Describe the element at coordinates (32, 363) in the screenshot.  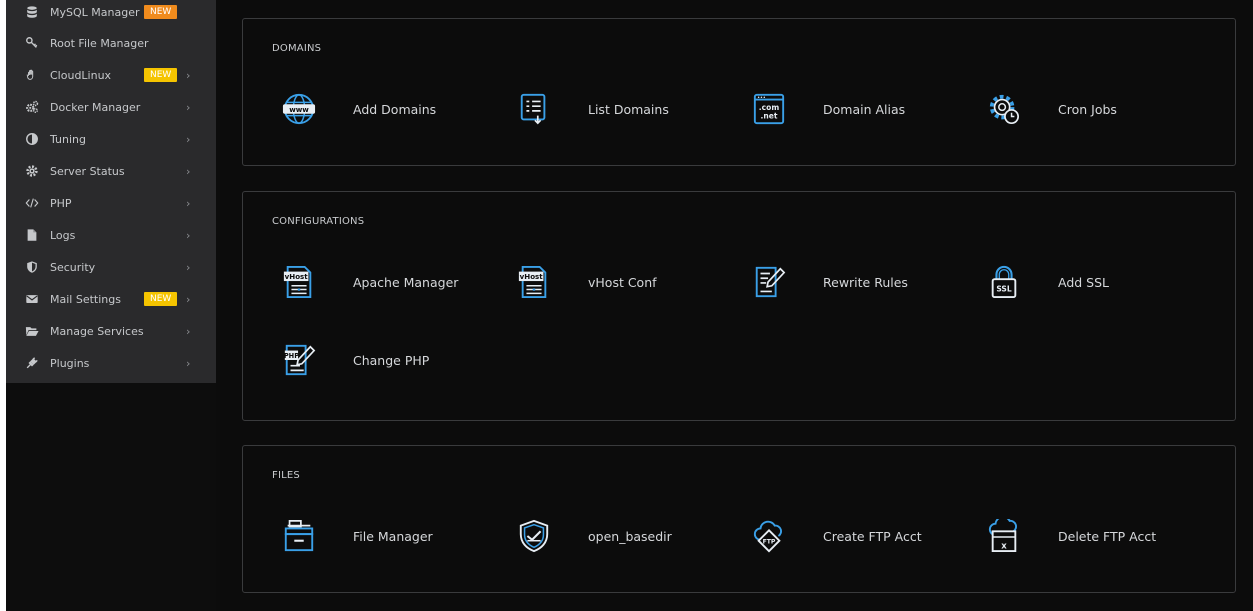
I see `plug-icon` at that location.